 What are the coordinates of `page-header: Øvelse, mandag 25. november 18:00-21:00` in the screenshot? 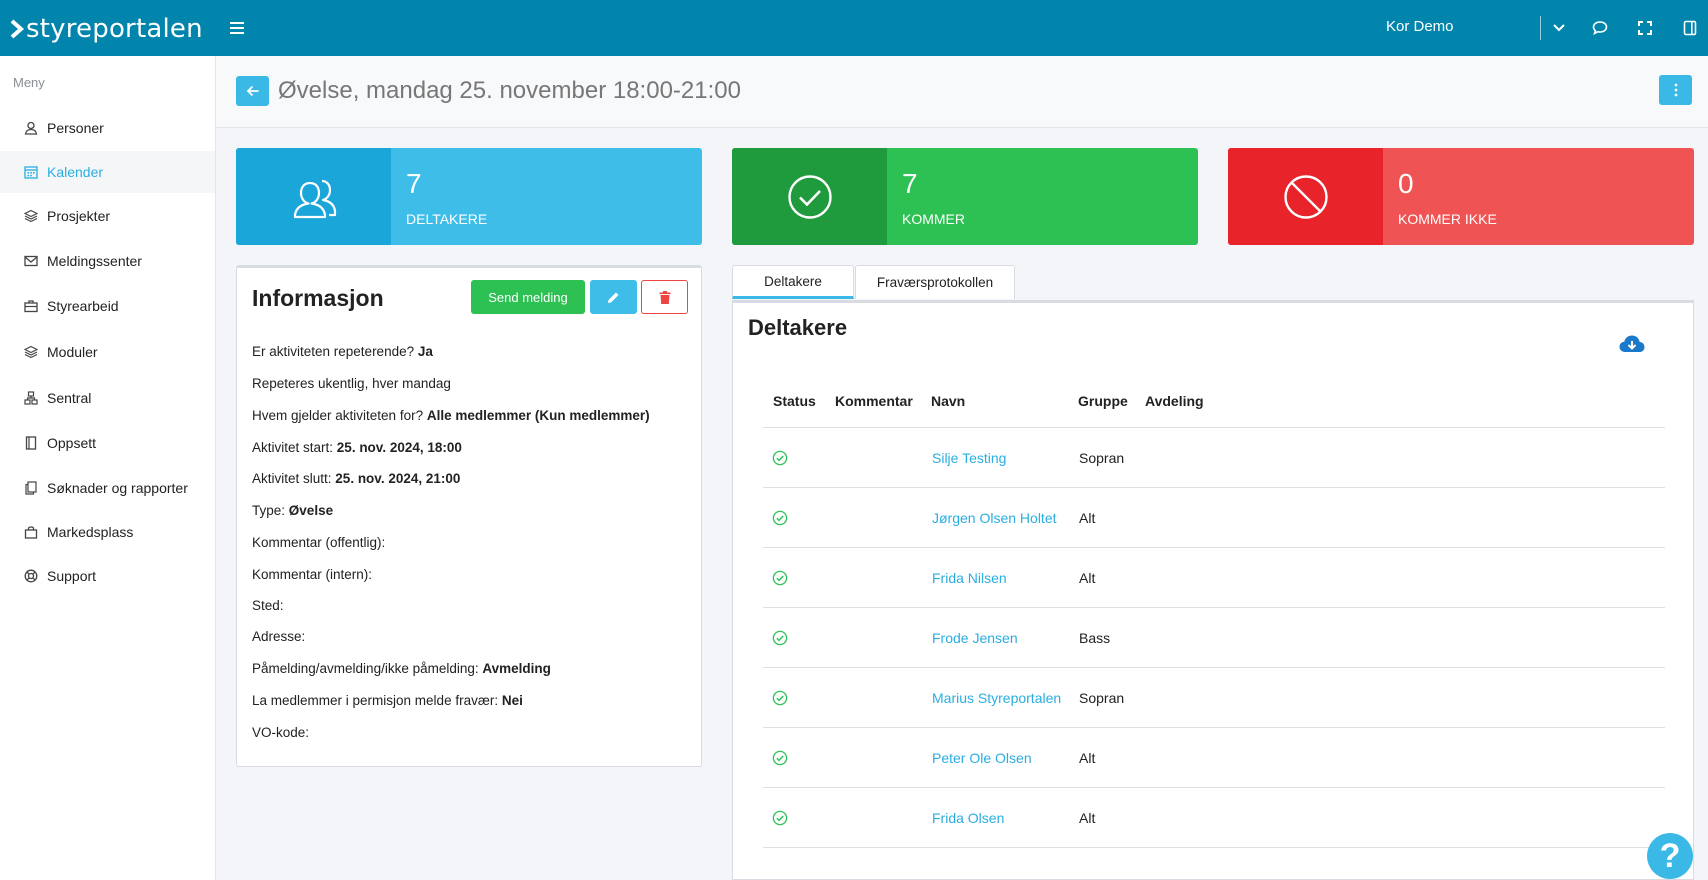 It's located at (962, 92).